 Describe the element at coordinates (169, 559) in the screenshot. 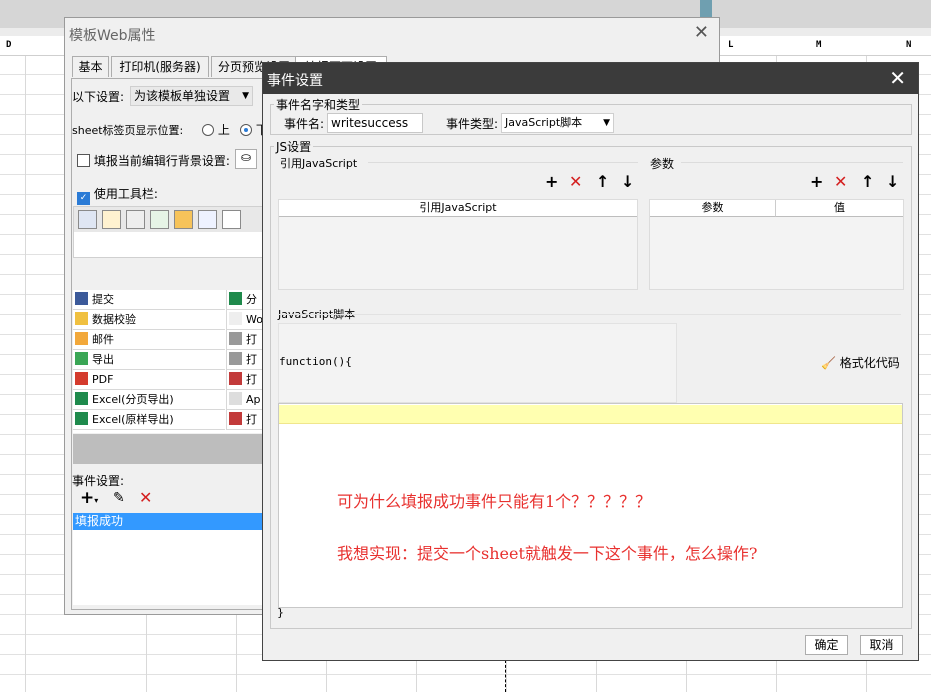

I see `event-list: 填报成功` at that location.